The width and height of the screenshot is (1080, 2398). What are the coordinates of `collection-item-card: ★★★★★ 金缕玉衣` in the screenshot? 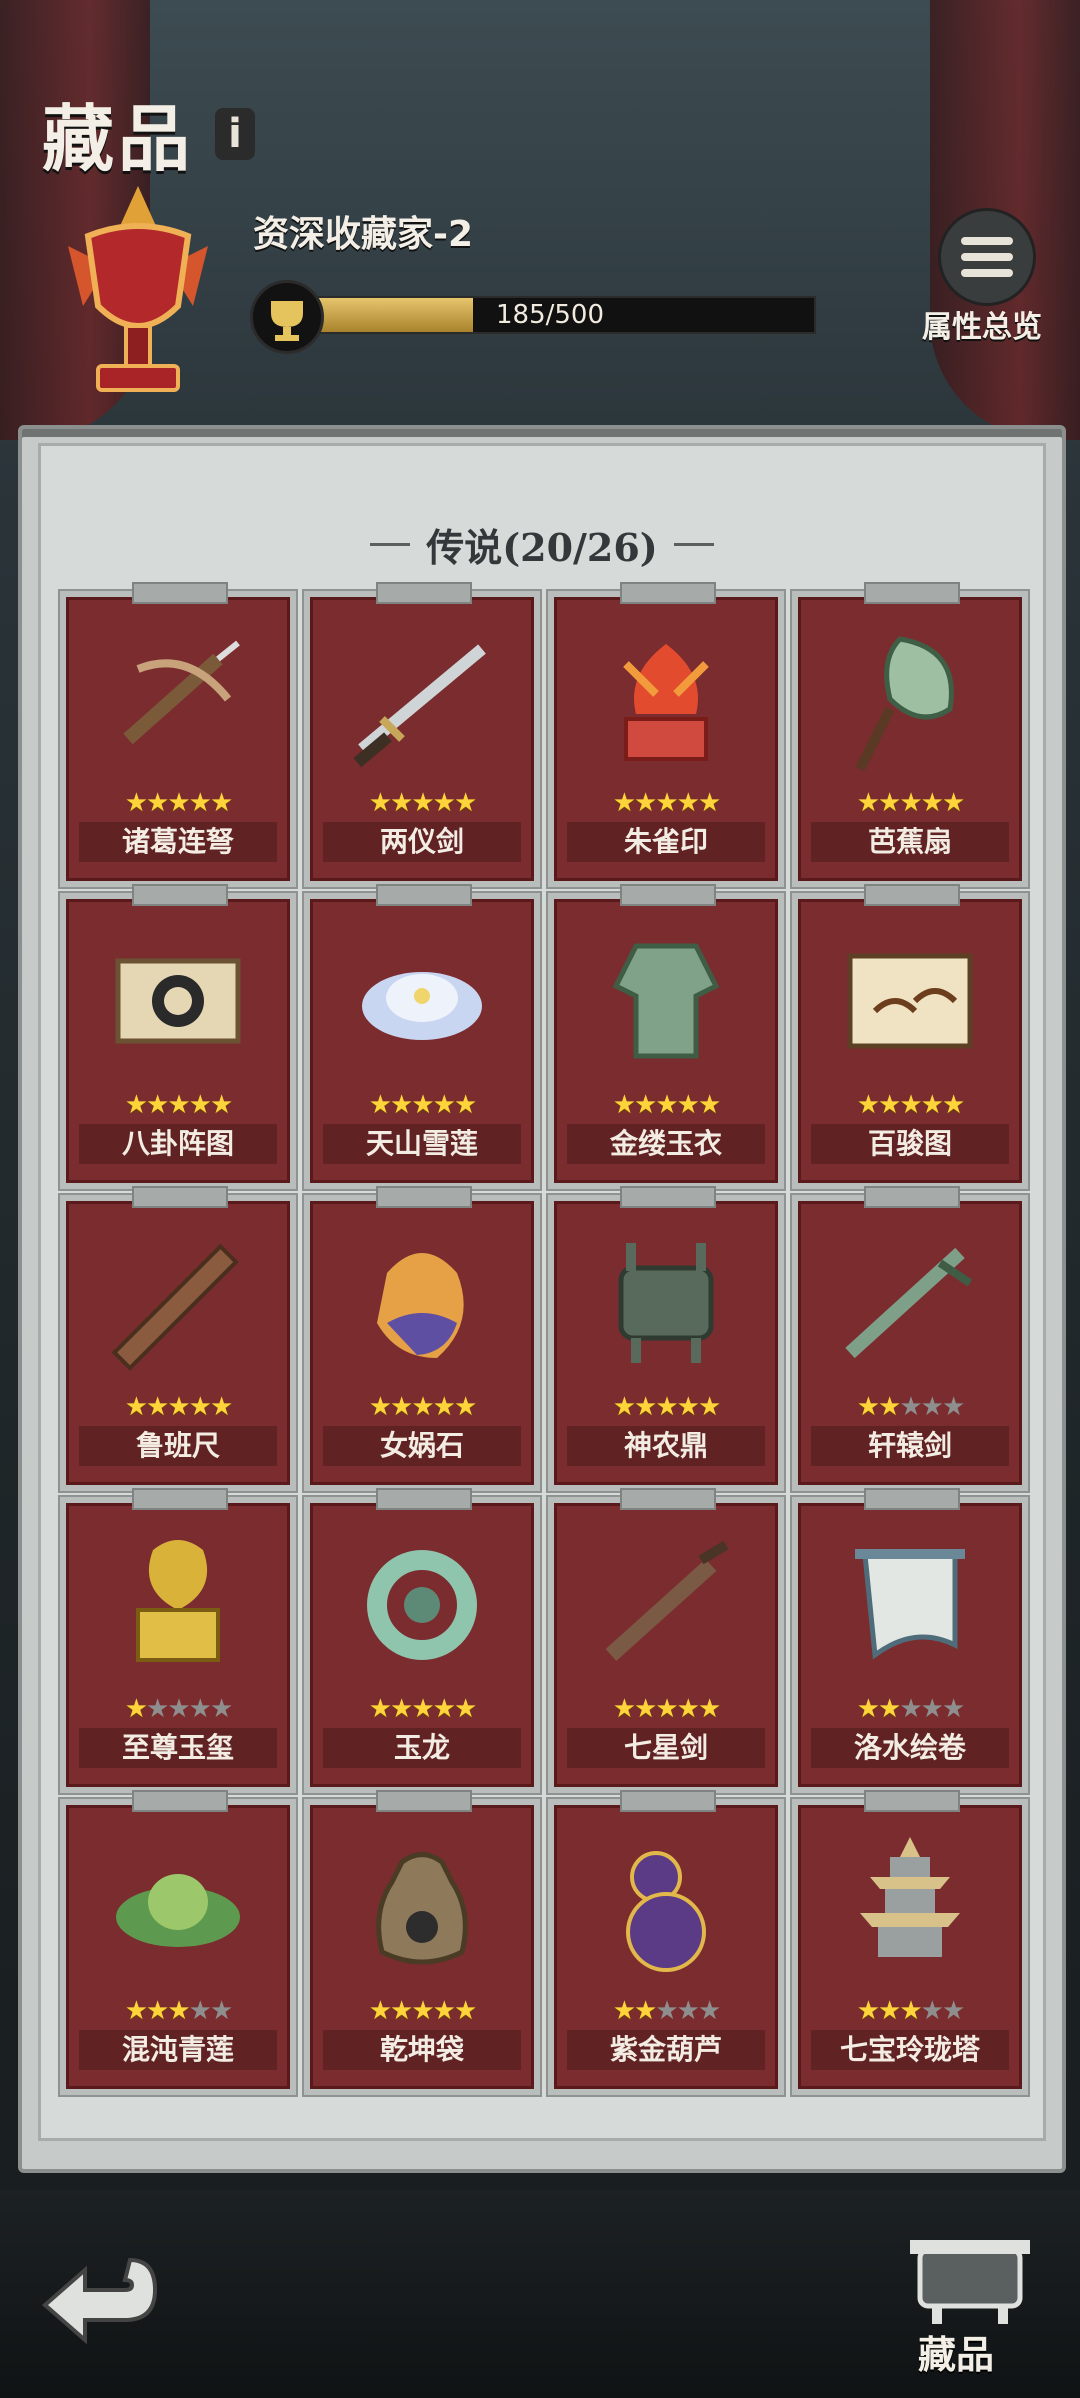 It's located at (666, 1036).